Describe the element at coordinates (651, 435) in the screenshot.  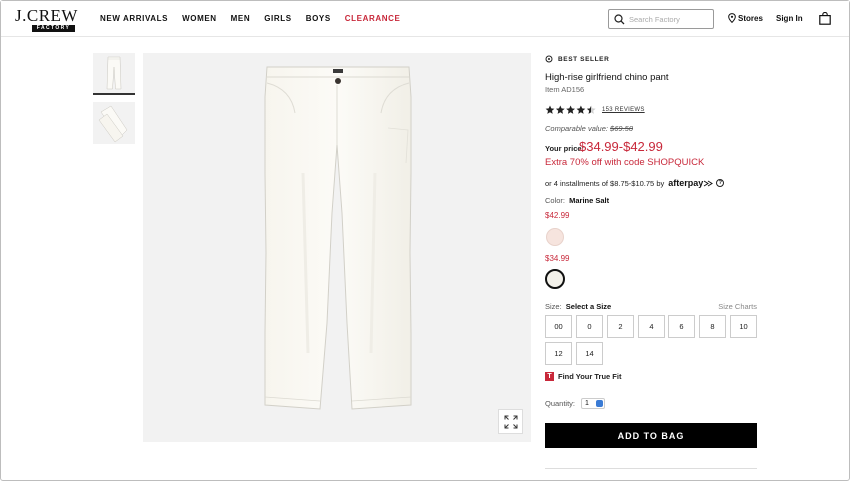
I see `add-to-bag-button: ADD TO BAG` at that location.